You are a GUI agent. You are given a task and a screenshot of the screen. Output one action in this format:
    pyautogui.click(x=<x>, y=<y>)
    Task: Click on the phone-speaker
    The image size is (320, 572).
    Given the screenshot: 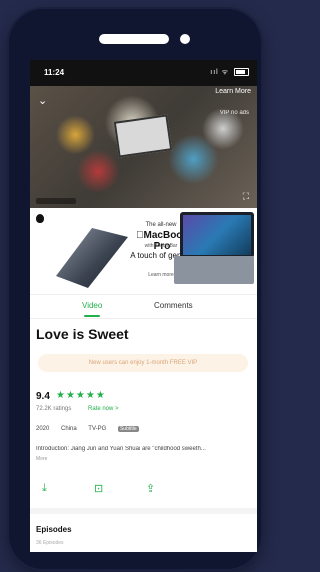 What is the action you would take?
    pyautogui.click(x=134, y=39)
    